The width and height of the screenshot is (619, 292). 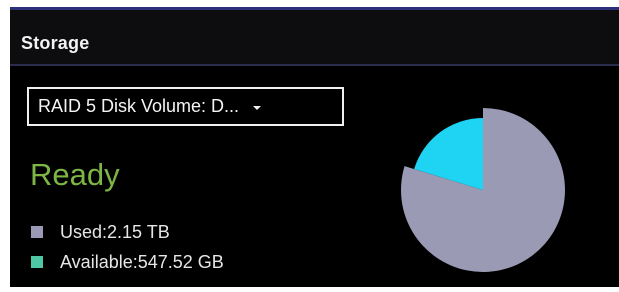 What do you see at coordinates (115, 232) in the screenshot?
I see `used-label: Used:2.15 TB` at bounding box center [115, 232].